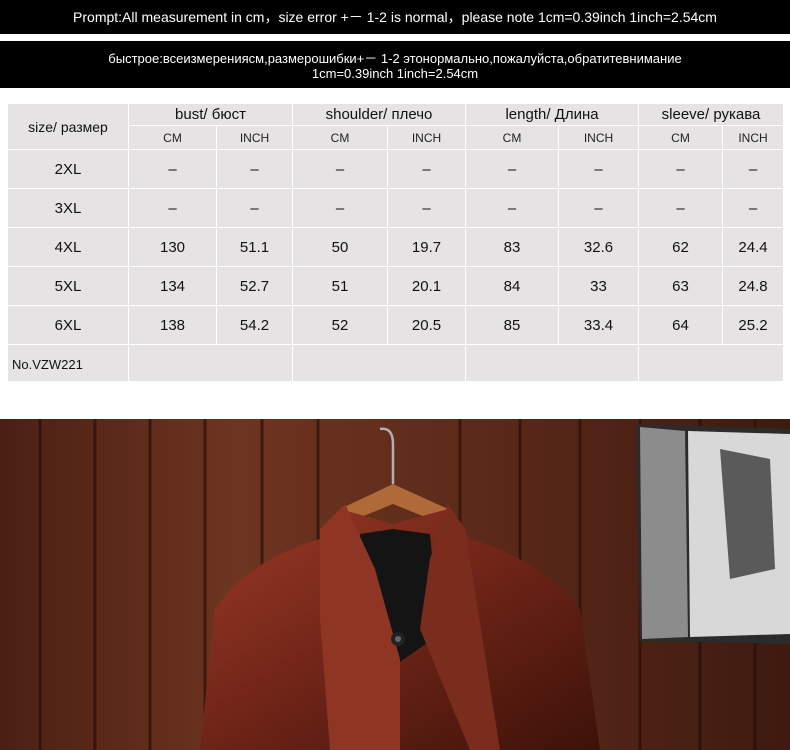 The height and width of the screenshot is (750, 790). What do you see at coordinates (681, 137) in the screenshot?
I see `sleeve-cm-header: CM` at bounding box center [681, 137].